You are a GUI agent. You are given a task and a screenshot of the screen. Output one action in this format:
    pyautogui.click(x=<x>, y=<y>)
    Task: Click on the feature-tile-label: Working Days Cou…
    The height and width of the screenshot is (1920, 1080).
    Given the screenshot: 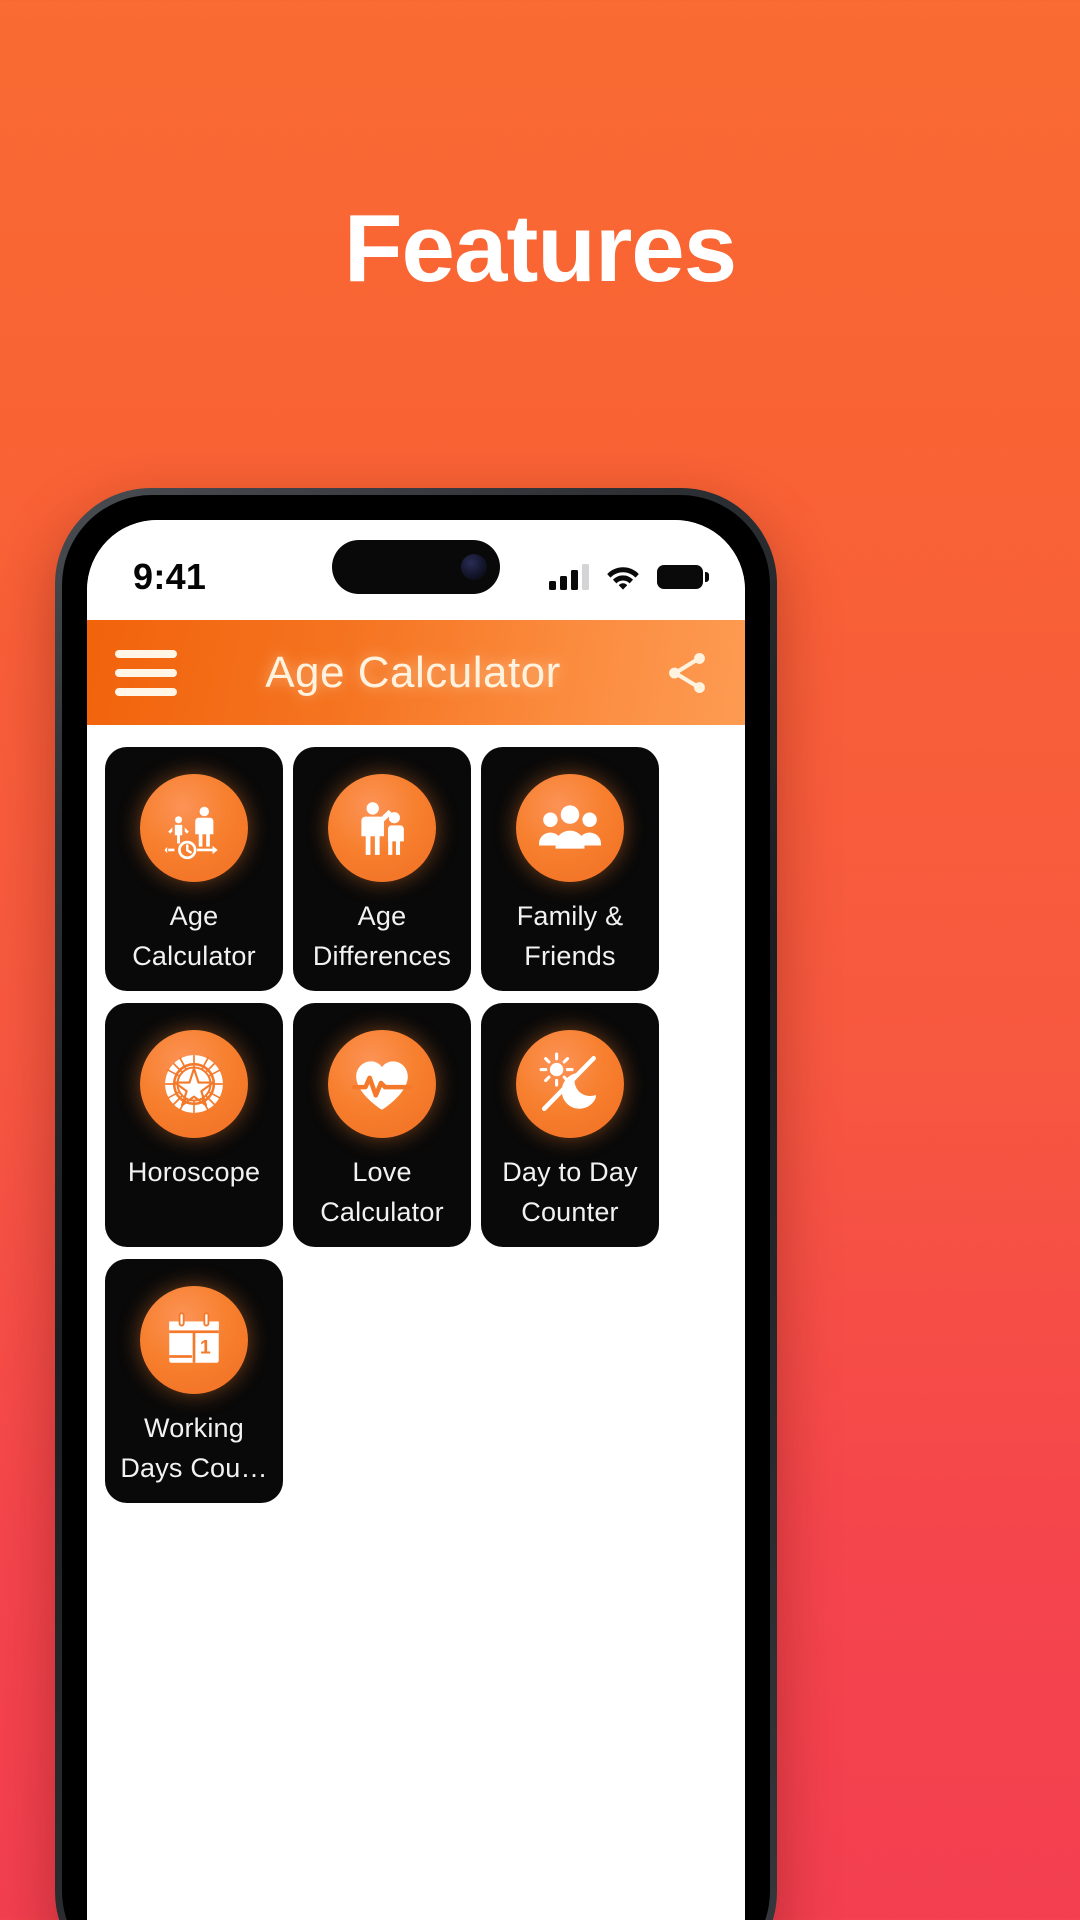 What is the action you would take?
    pyautogui.click(x=194, y=1449)
    